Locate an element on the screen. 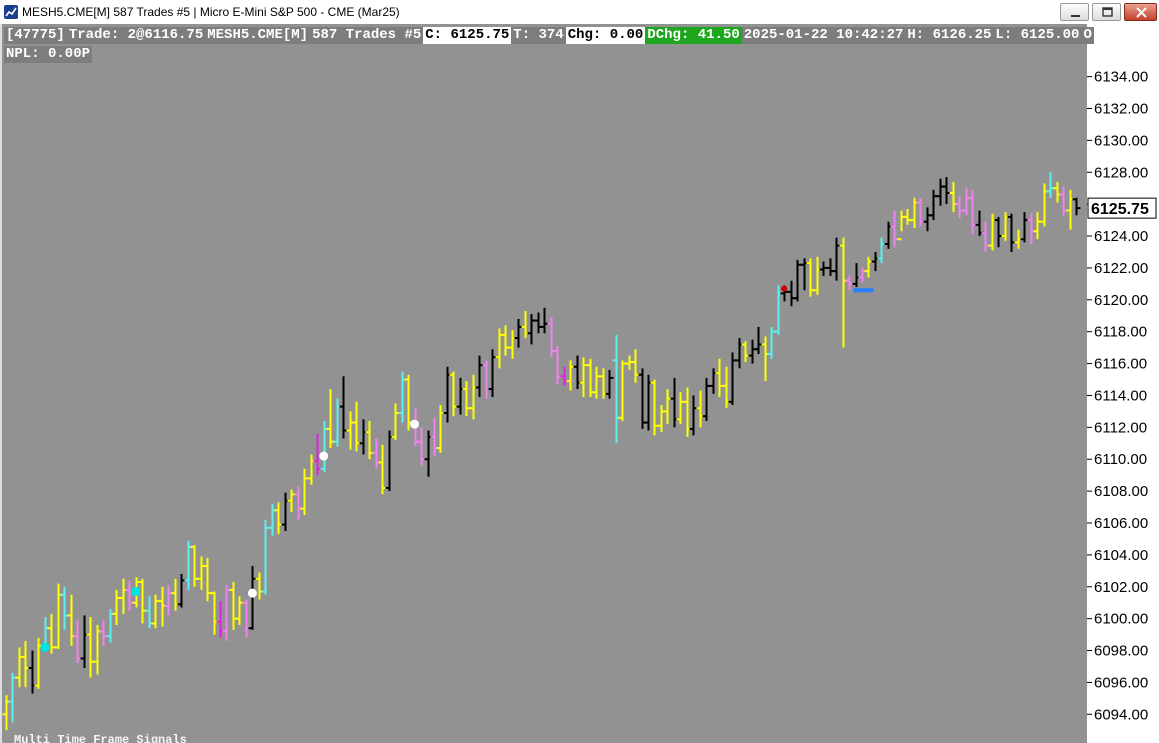  header-trades: T: 374 is located at coordinates (538, 35).